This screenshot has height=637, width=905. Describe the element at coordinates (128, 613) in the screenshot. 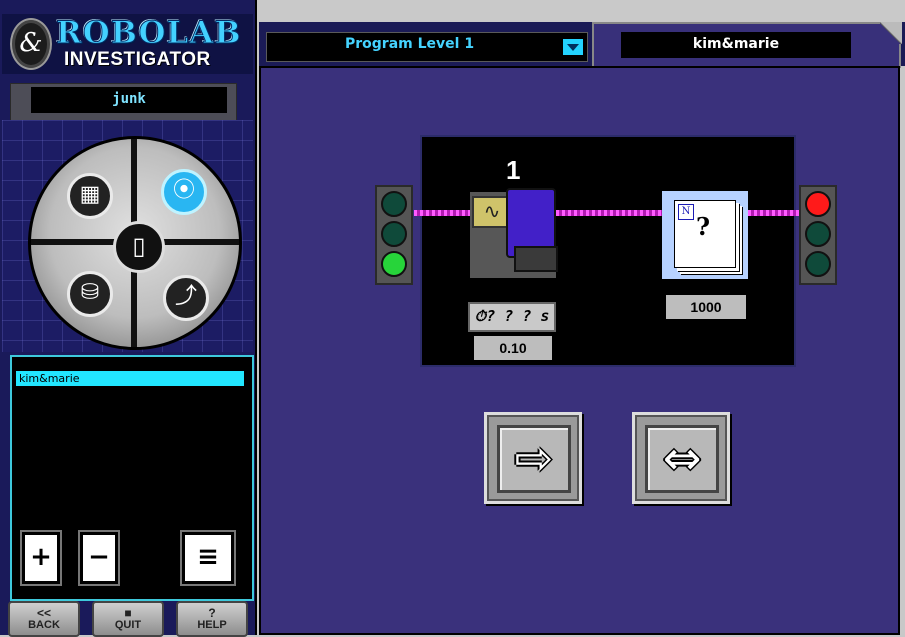

I see `quit-icon: ■` at that location.